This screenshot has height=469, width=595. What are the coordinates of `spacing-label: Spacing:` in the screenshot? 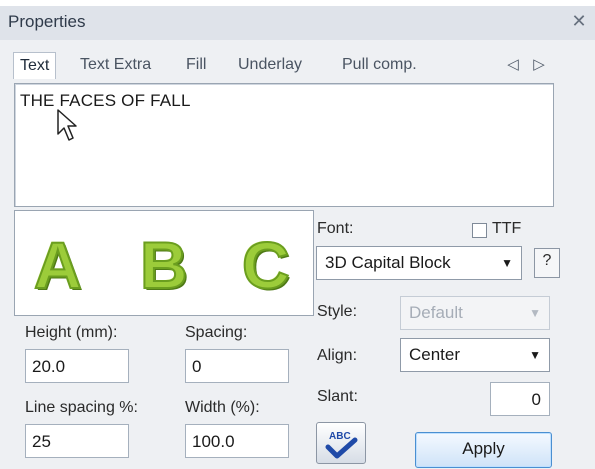 It's located at (216, 332).